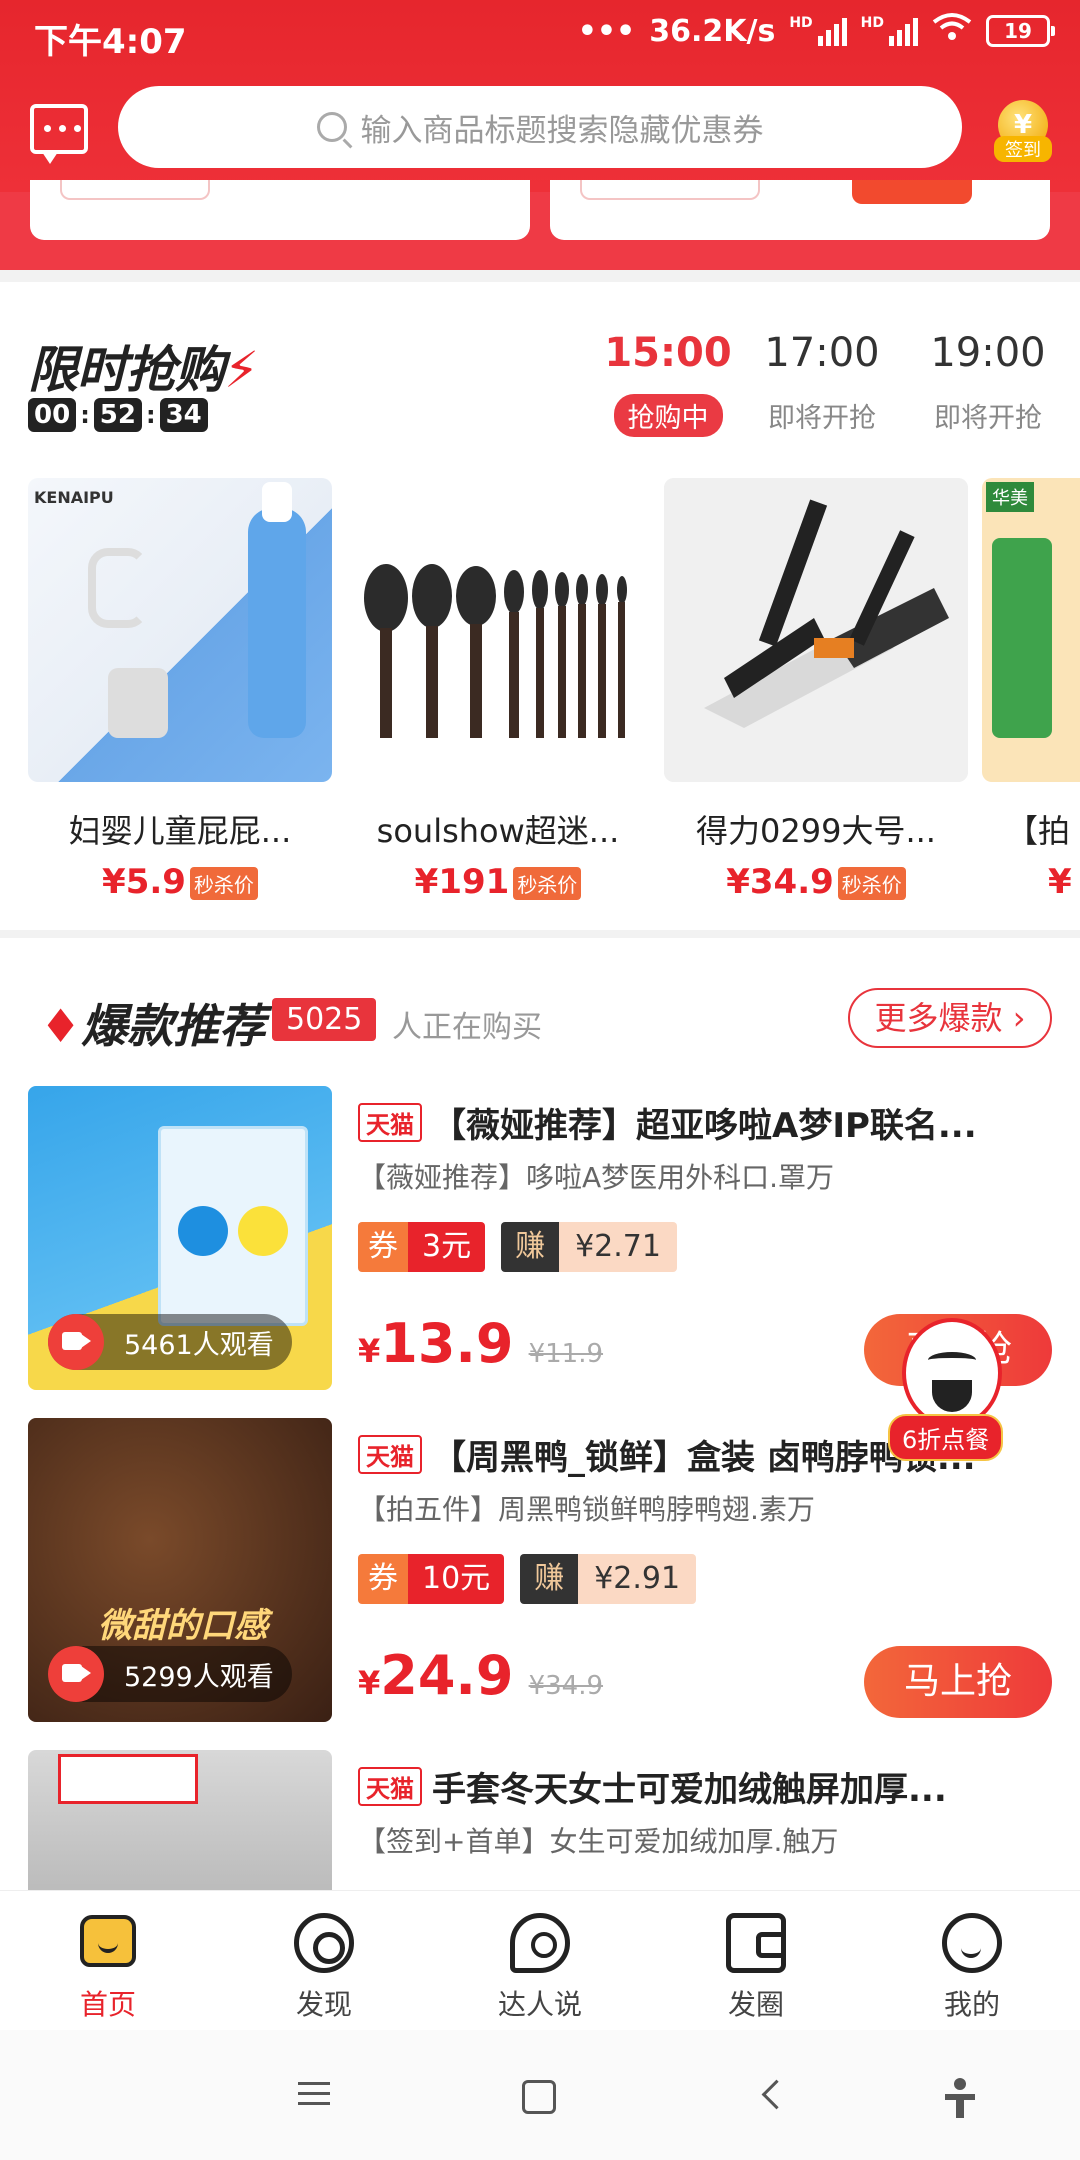 Image resolution: width=1080 pixels, height=2160 pixels. I want to click on earn-badge: 赚 ¥2.91, so click(608, 1579).